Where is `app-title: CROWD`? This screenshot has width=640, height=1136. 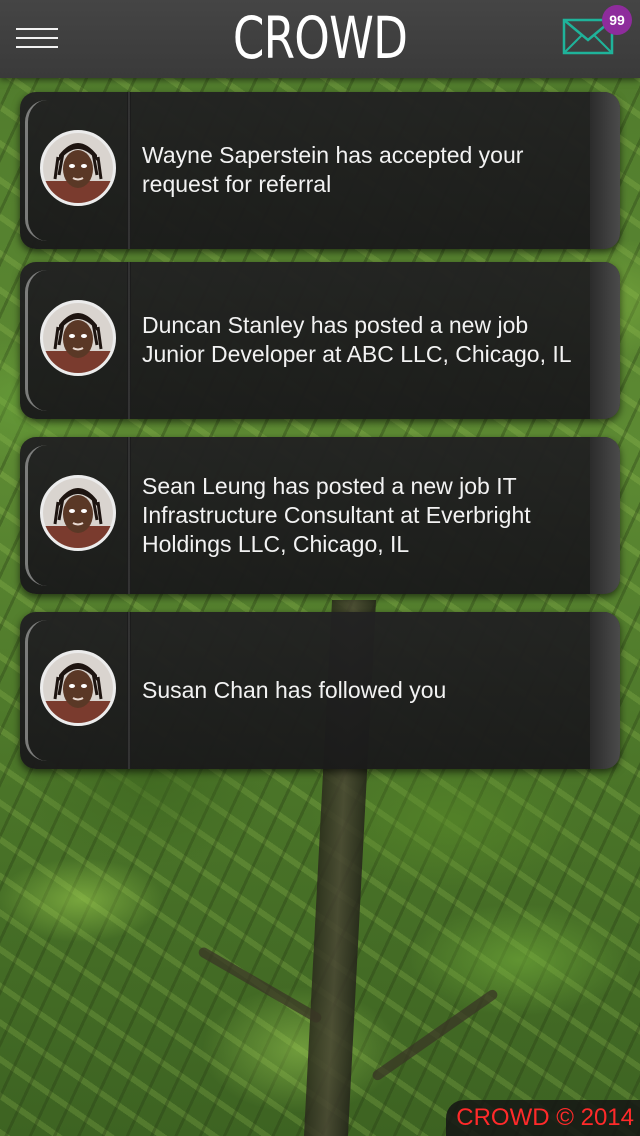 app-title: CROWD is located at coordinates (320, 38).